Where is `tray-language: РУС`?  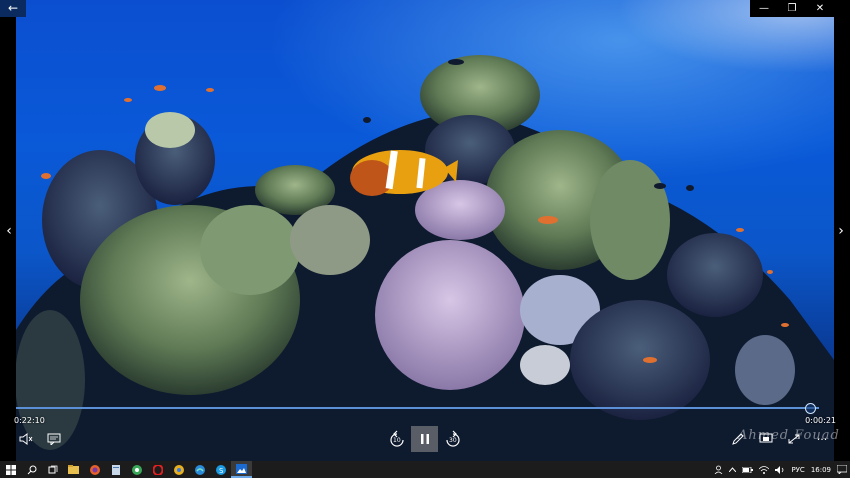 tray-language: РУС is located at coordinates (797, 469).